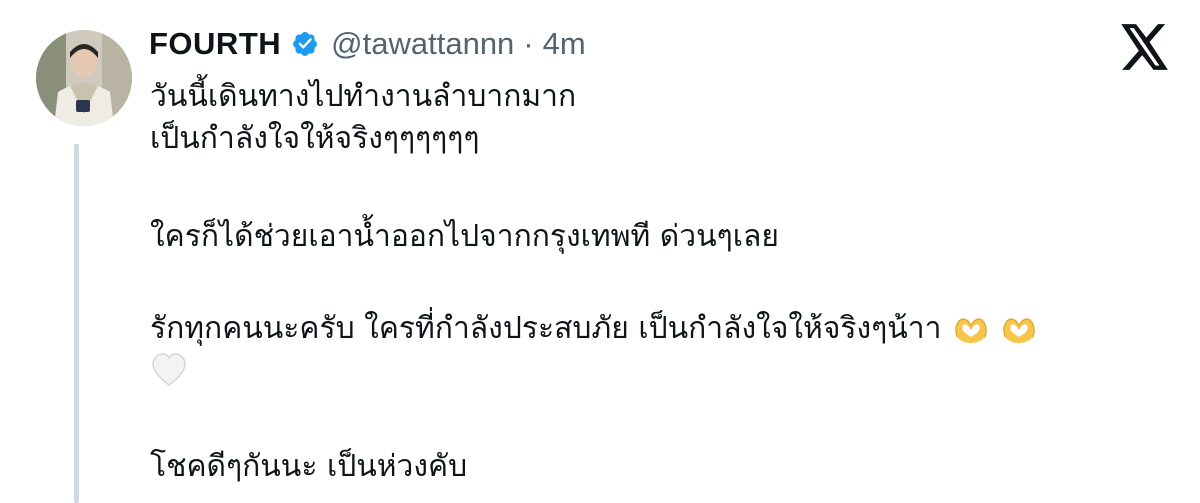 The width and height of the screenshot is (1200, 503). I want to click on tweet-header: FOURTH @tawattannn · 4m, so click(367, 44).